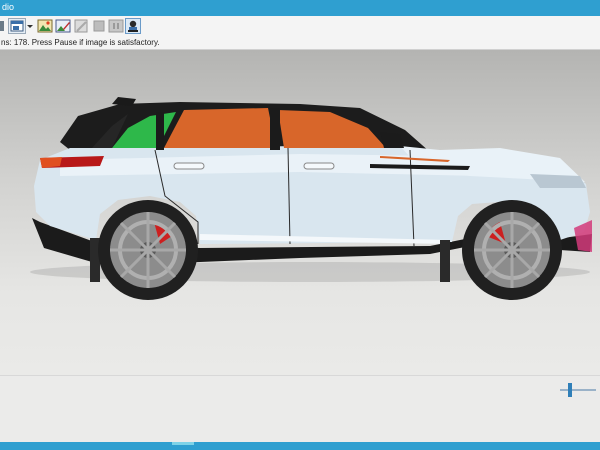 The height and width of the screenshot is (450, 600). I want to click on crop-button, so click(81, 26).